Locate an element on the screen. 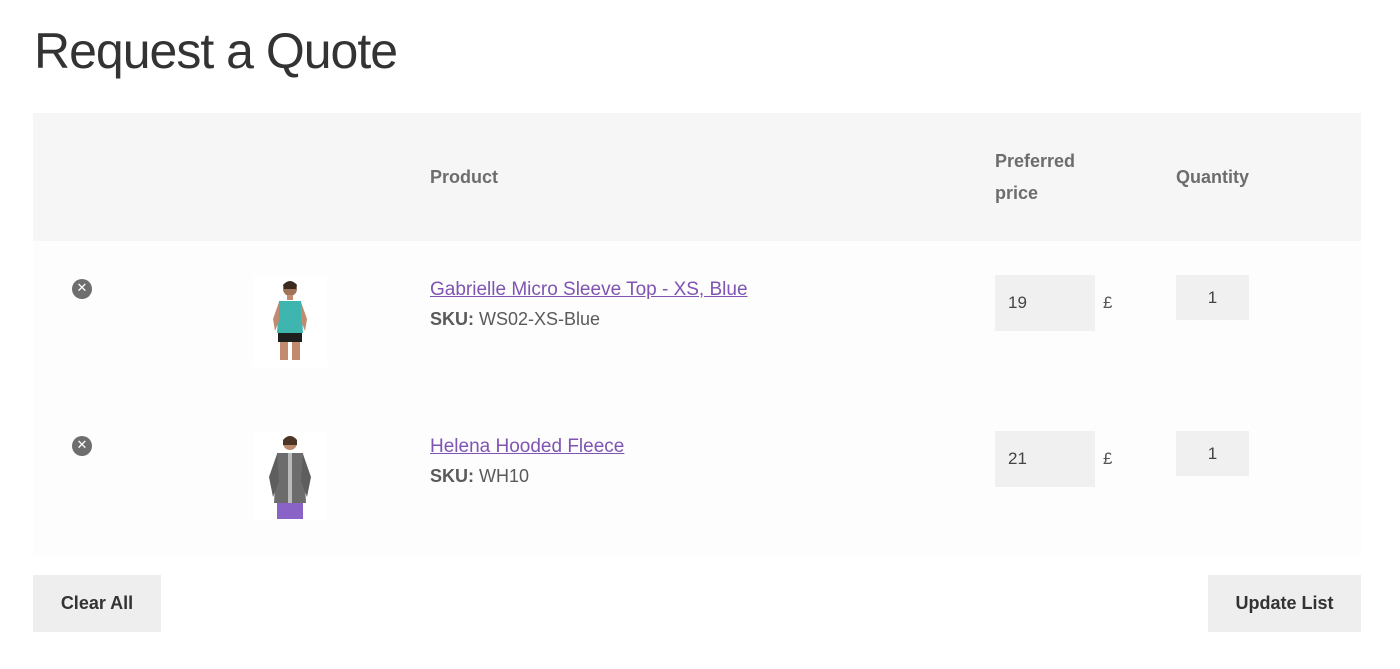 The image size is (1400, 669). clear-all-button: Clear All is located at coordinates (97, 603).